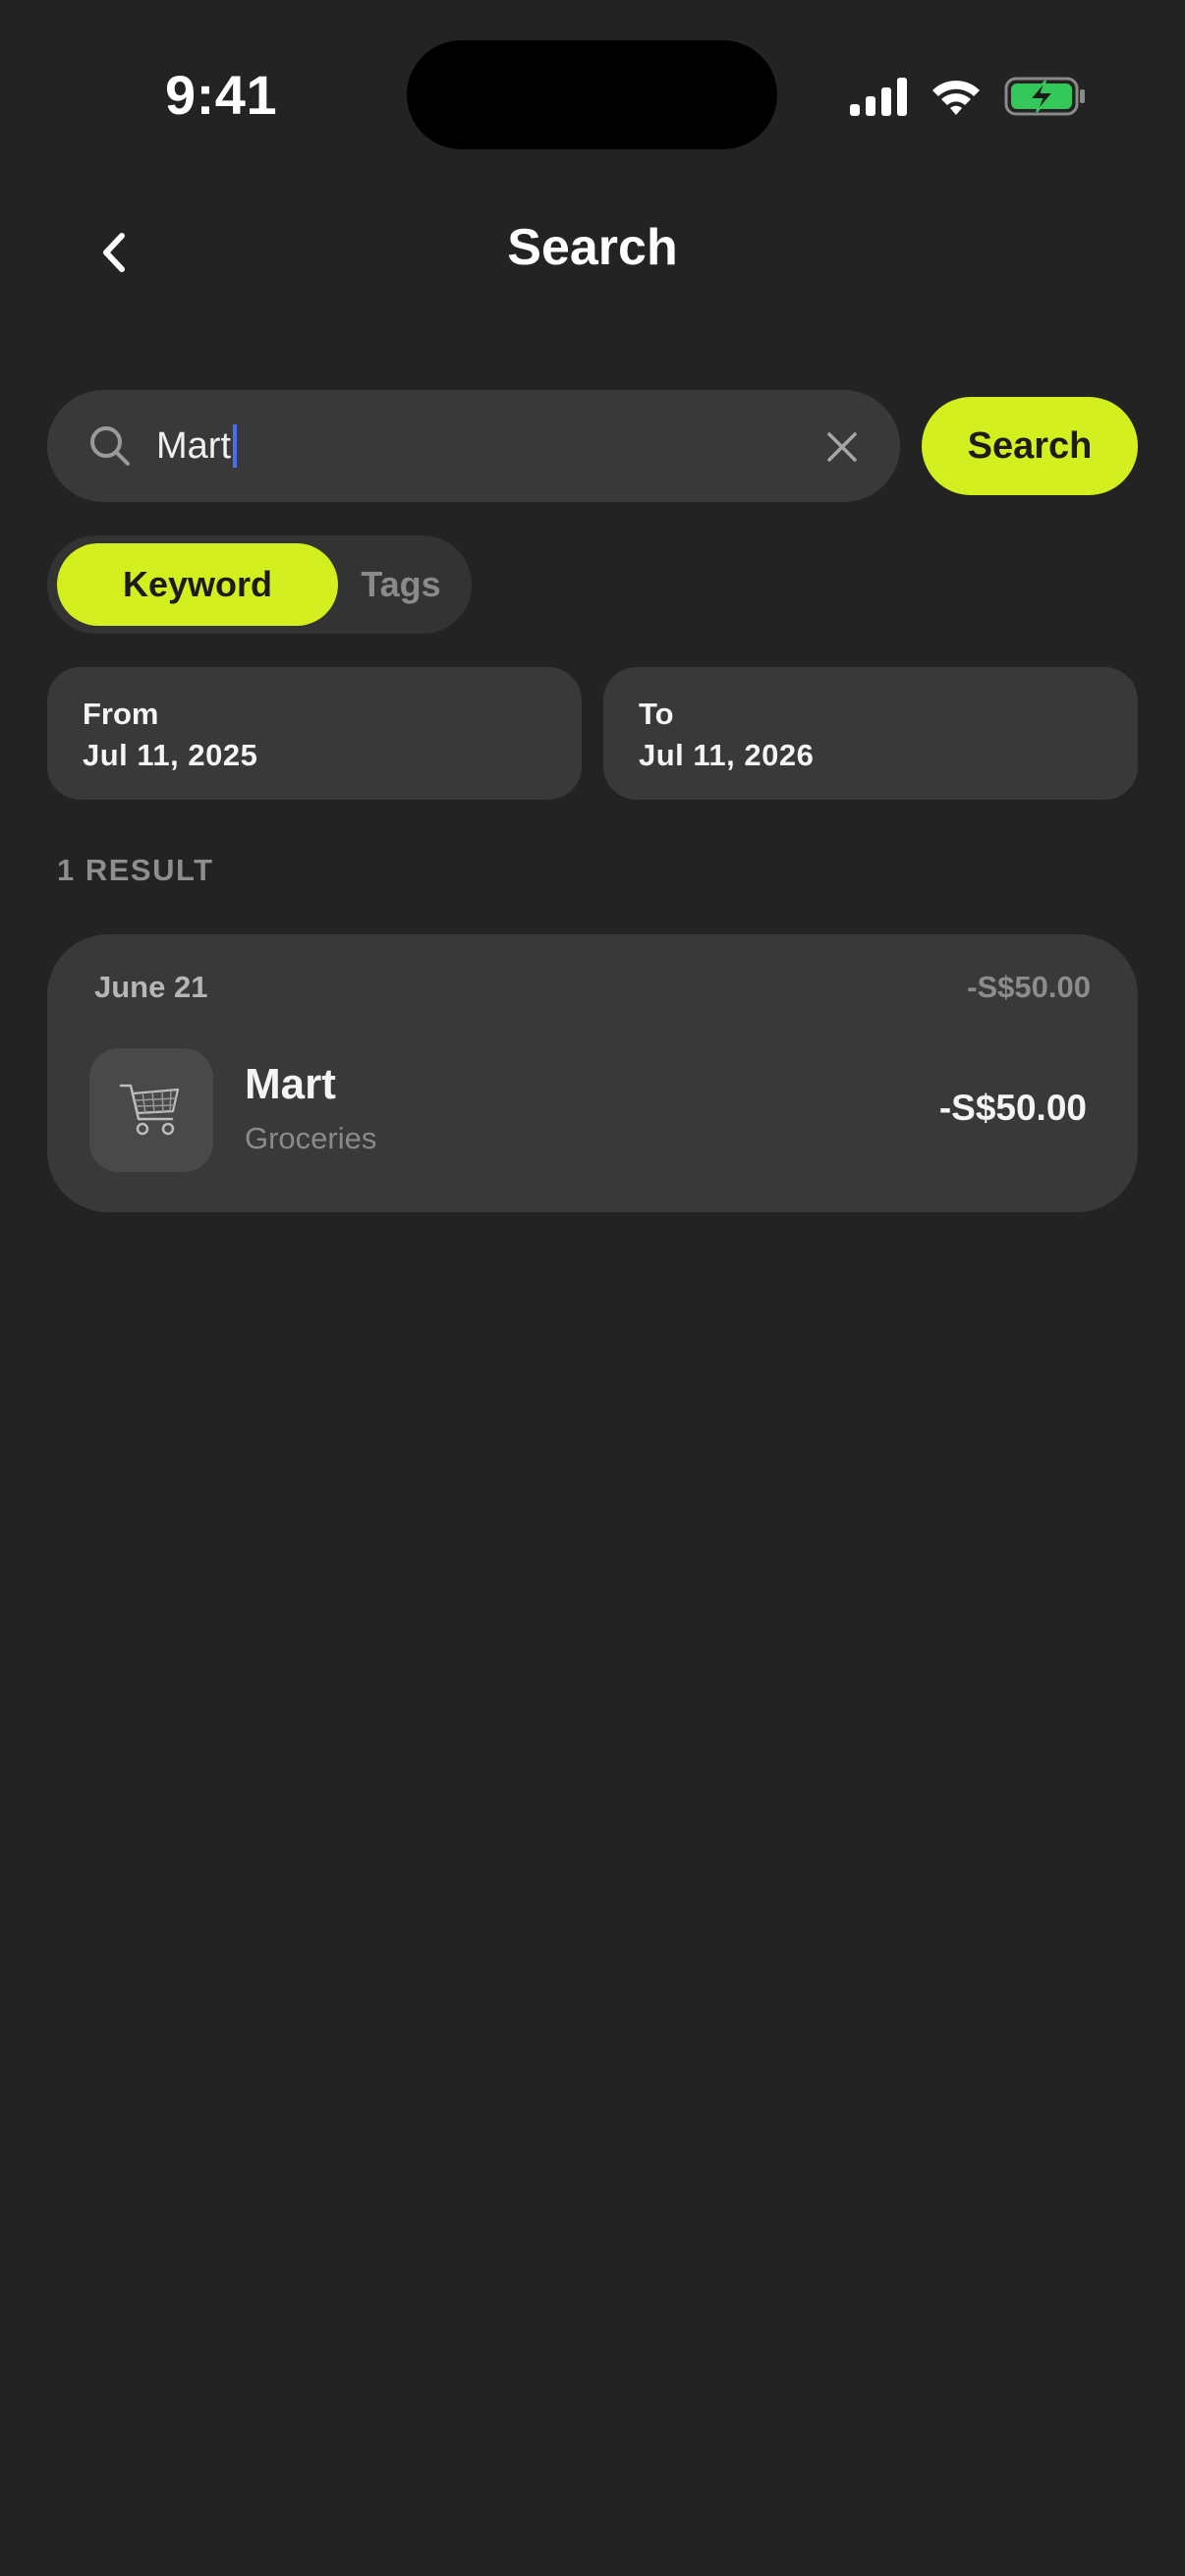  Describe the element at coordinates (871, 733) in the screenshot. I see `date-to-picker: To Jul 11, 2026` at that location.